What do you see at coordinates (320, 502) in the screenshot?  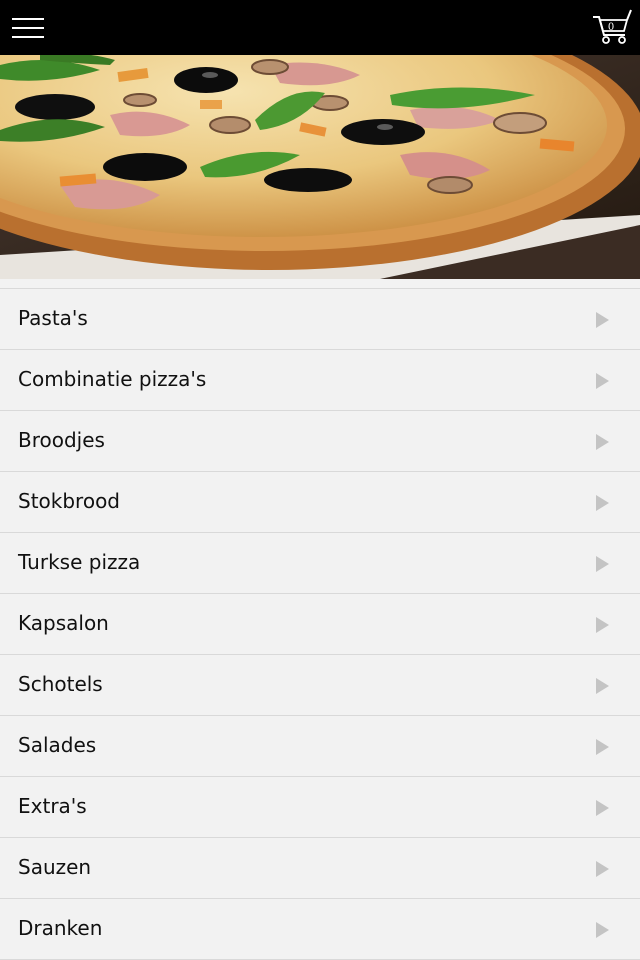 I see `category-item-stokbrood: Stokbrood` at bounding box center [320, 502].